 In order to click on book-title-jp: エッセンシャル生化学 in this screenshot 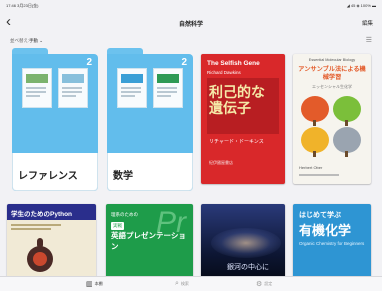, I will do `click(332, 86)`.